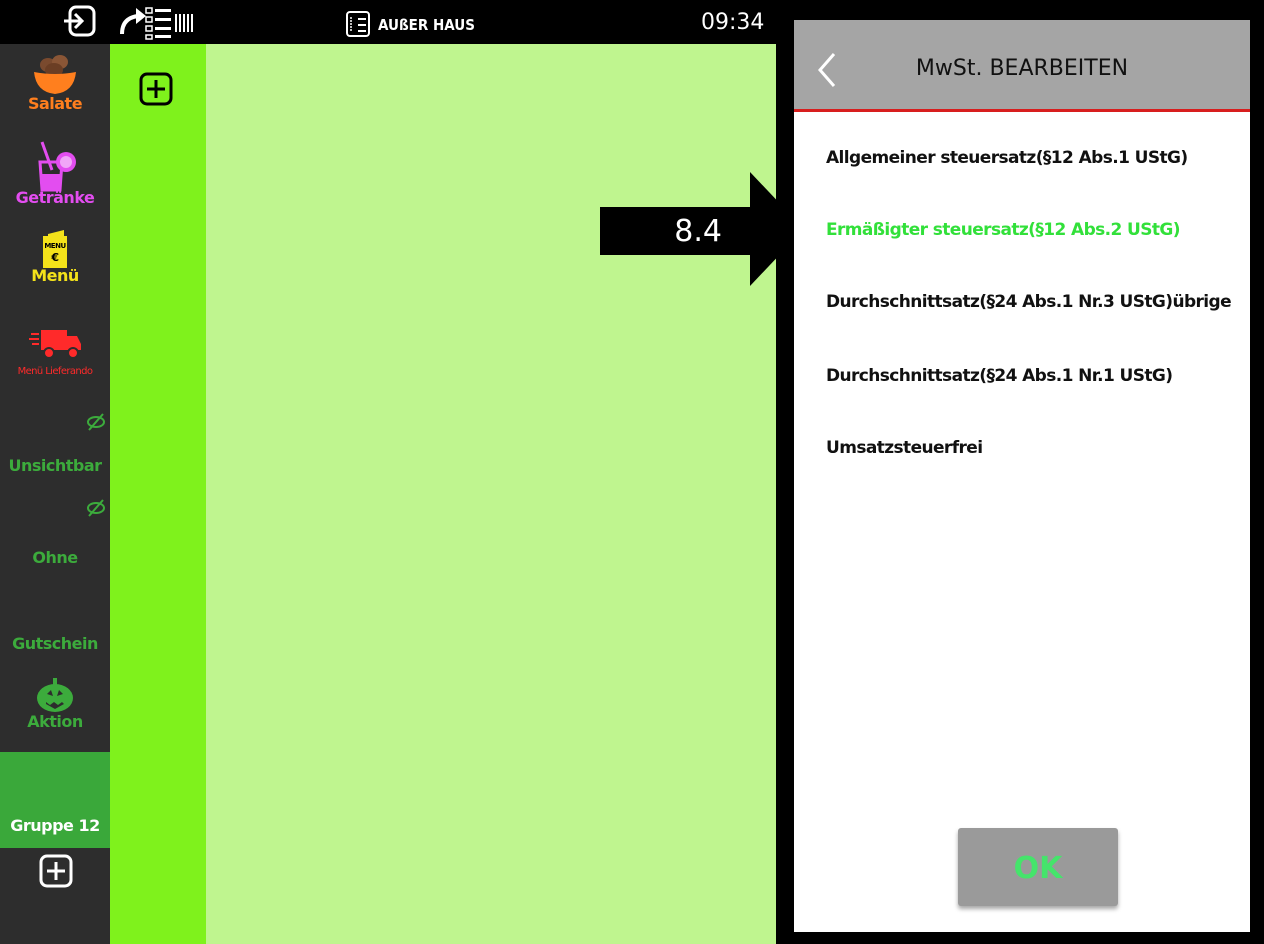  Describe the element at coordinates (698, 231) in the screenshot. I see `annotation-text: 8.4` at that location.